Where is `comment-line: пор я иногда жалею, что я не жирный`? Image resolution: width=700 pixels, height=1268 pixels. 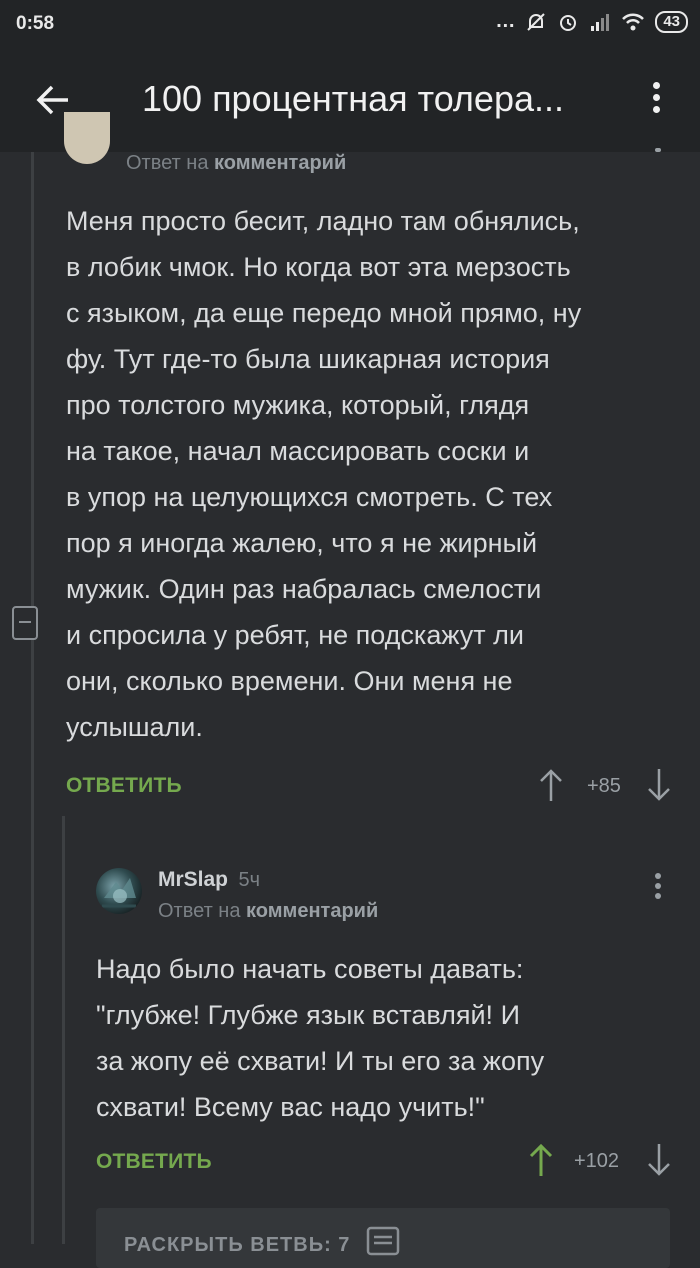 comment-line: пор я иногда жалею, что я не жирный is located at coordinates (302, 543).